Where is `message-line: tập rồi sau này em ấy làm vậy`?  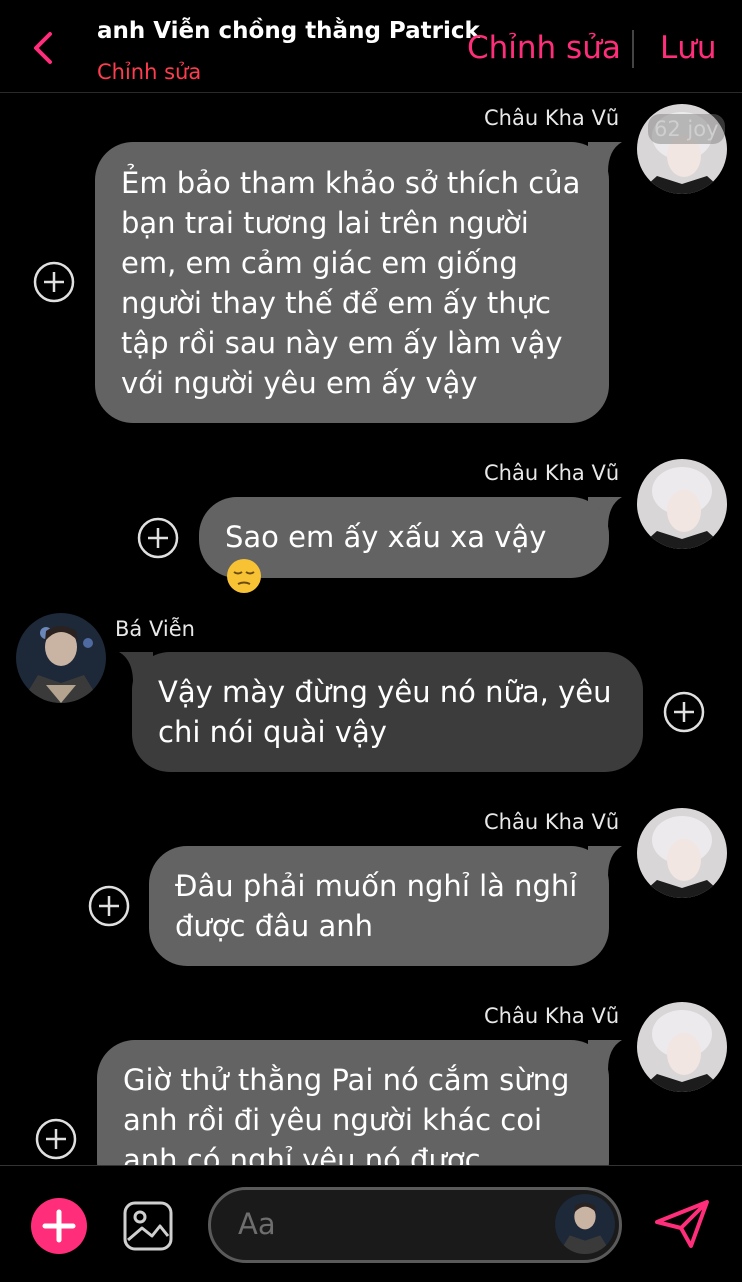
message-line: tập rồi sau này em ấy làm vậy is located at coordinates (342, 343).